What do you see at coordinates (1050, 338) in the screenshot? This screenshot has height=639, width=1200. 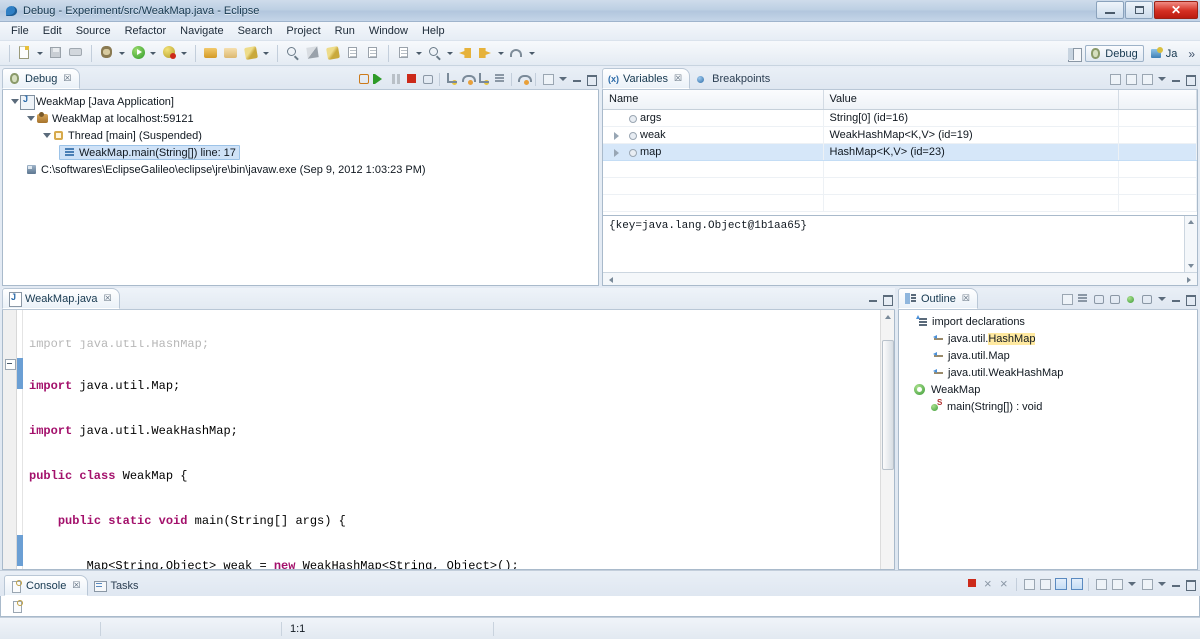 I see `outline-item-import-hashmap: java.util.HashMap` at bounding box center [1050, 338].